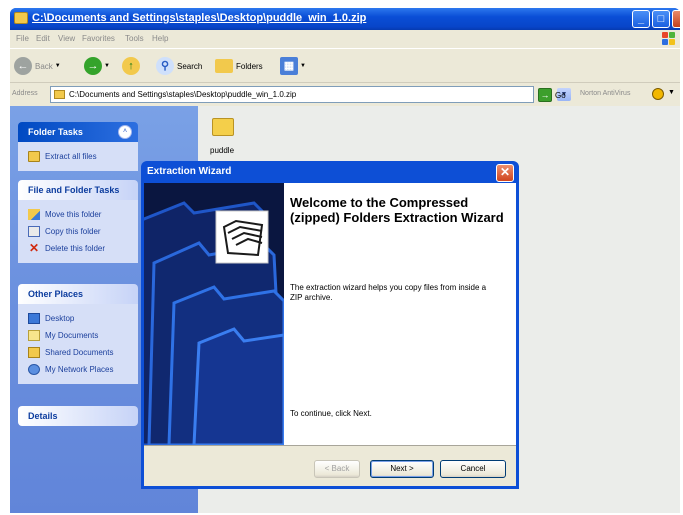 The width and height of the screenshot is (683, 515). I want to click on task-extract-all: Extract all files, so click(80, 156).